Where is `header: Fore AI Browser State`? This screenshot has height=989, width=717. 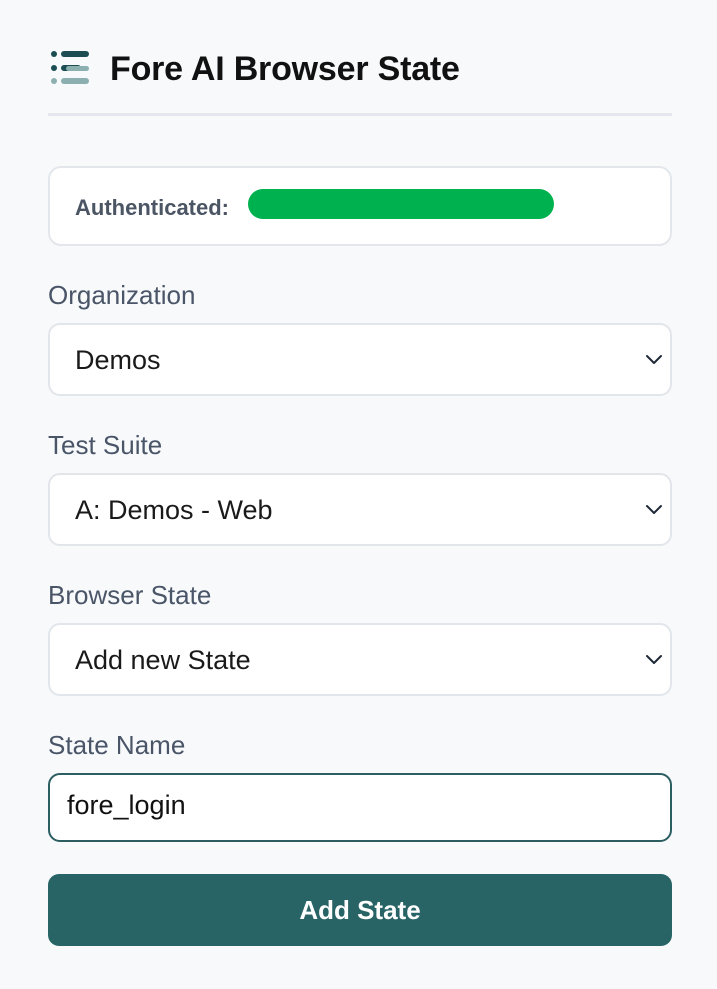
header: Fore AI Browser State is located at coordinates (360, 58).